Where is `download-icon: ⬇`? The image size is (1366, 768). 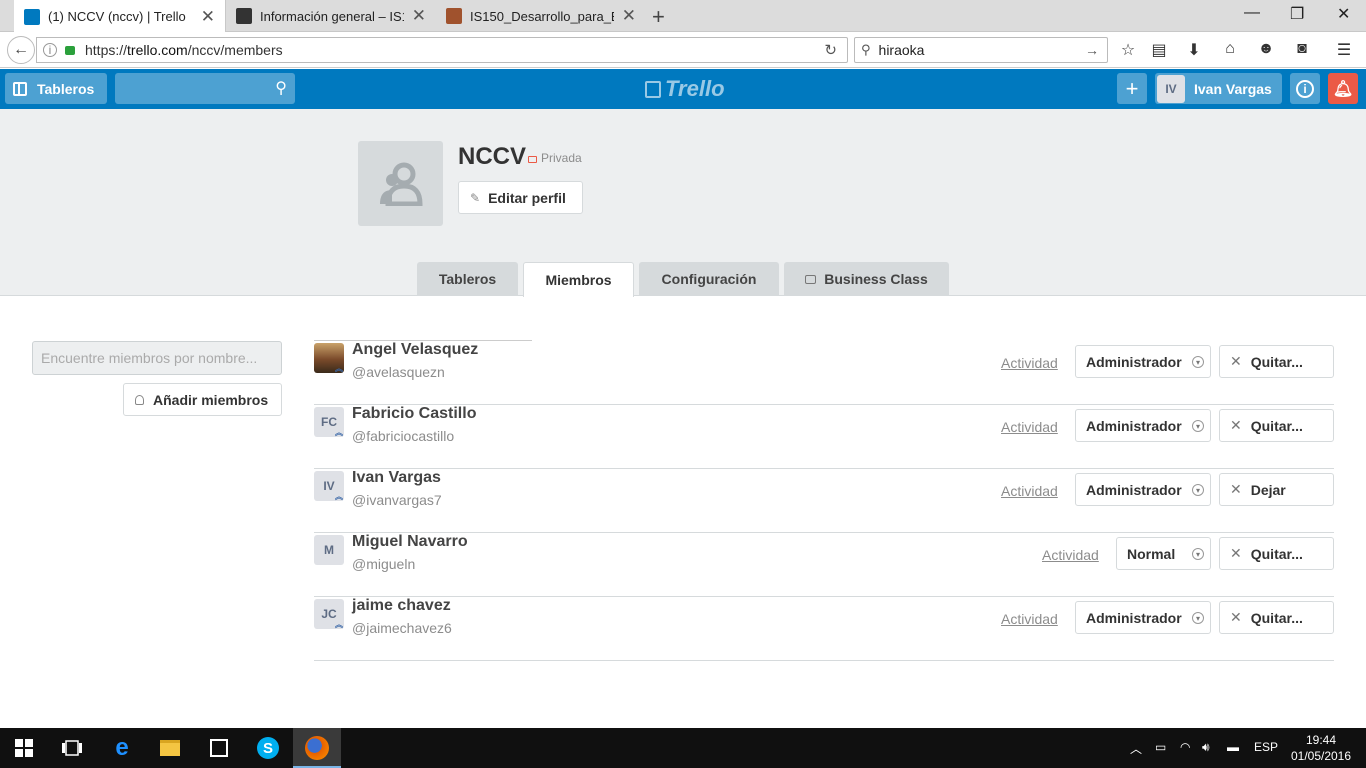
download-icon: ⬇ is located at coordinates (1194, 50).